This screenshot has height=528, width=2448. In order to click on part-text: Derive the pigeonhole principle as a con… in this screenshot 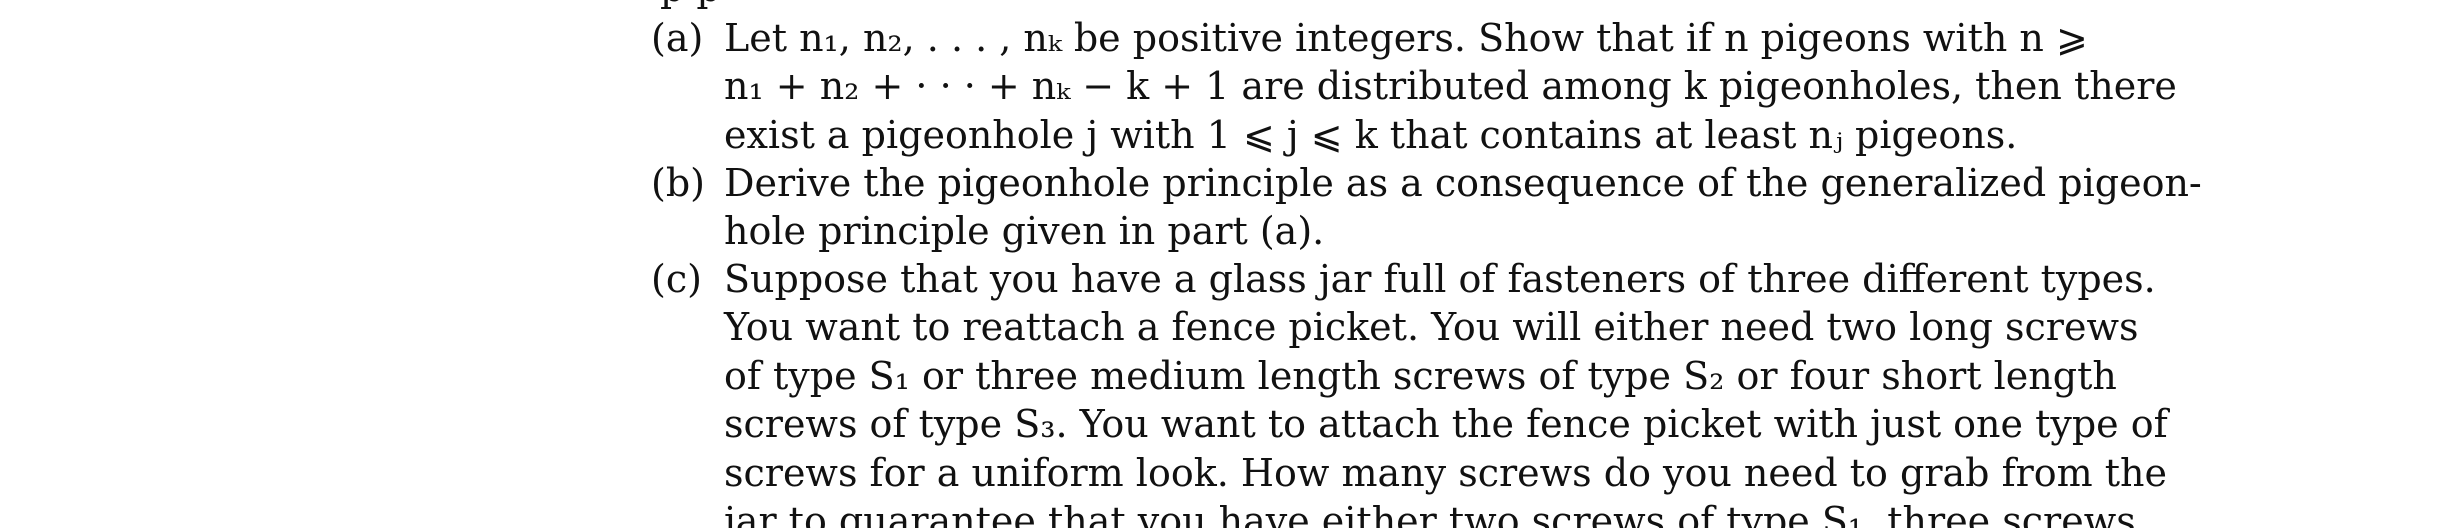, I will do `click(1463, 207)`.